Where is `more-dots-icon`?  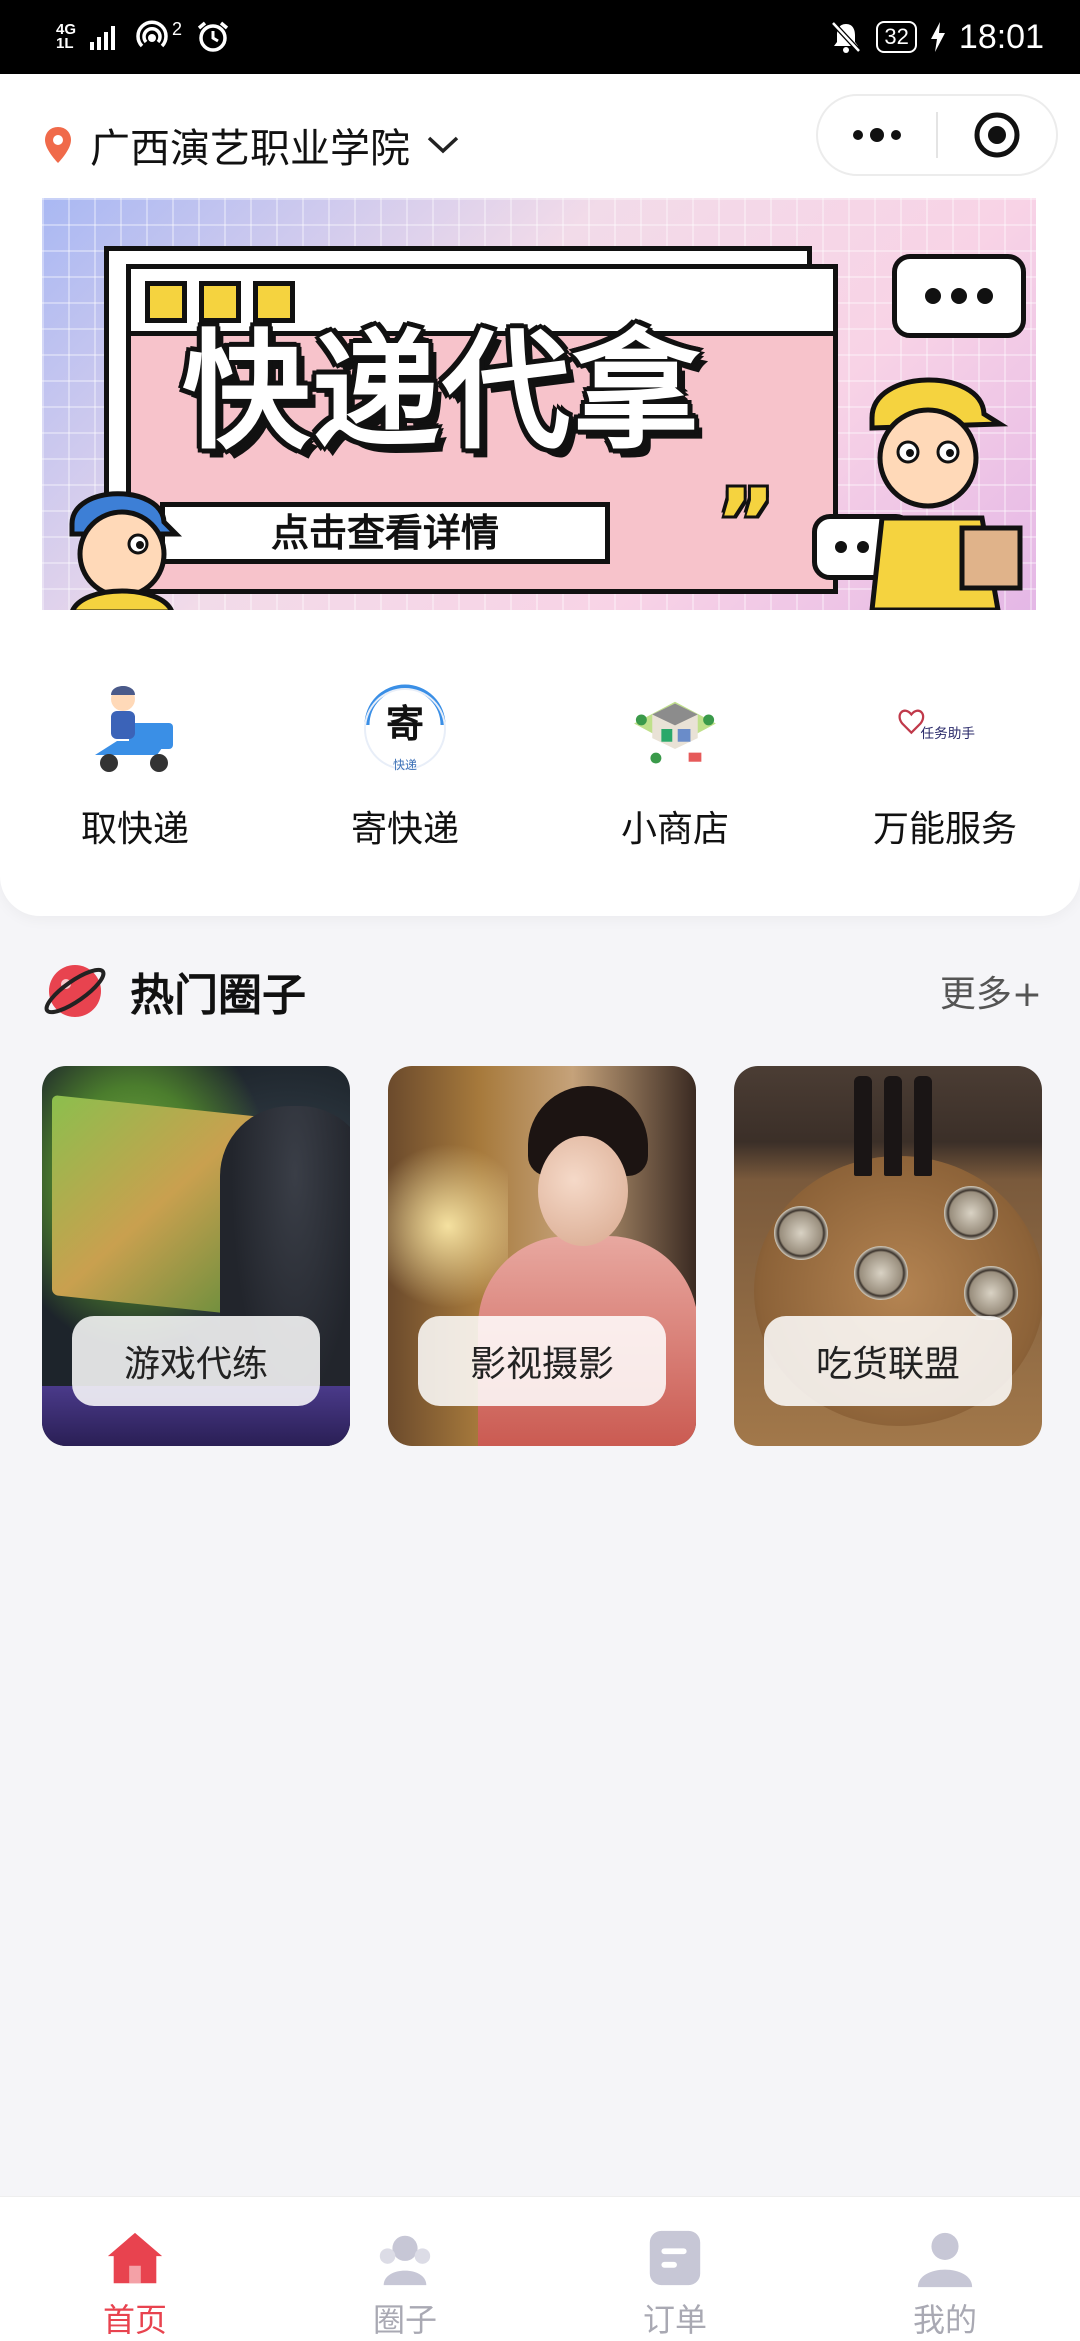
more-dots-icon is located at coordinates (877, 135).